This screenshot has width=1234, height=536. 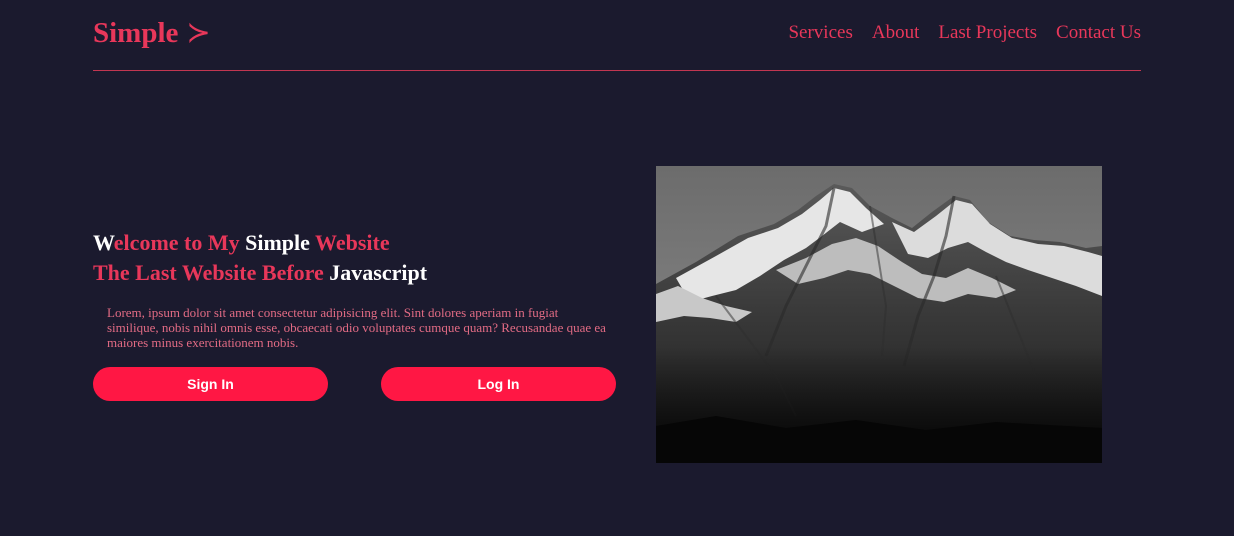 I want to click on brand-name: Simple, so click(x=136, y=33).